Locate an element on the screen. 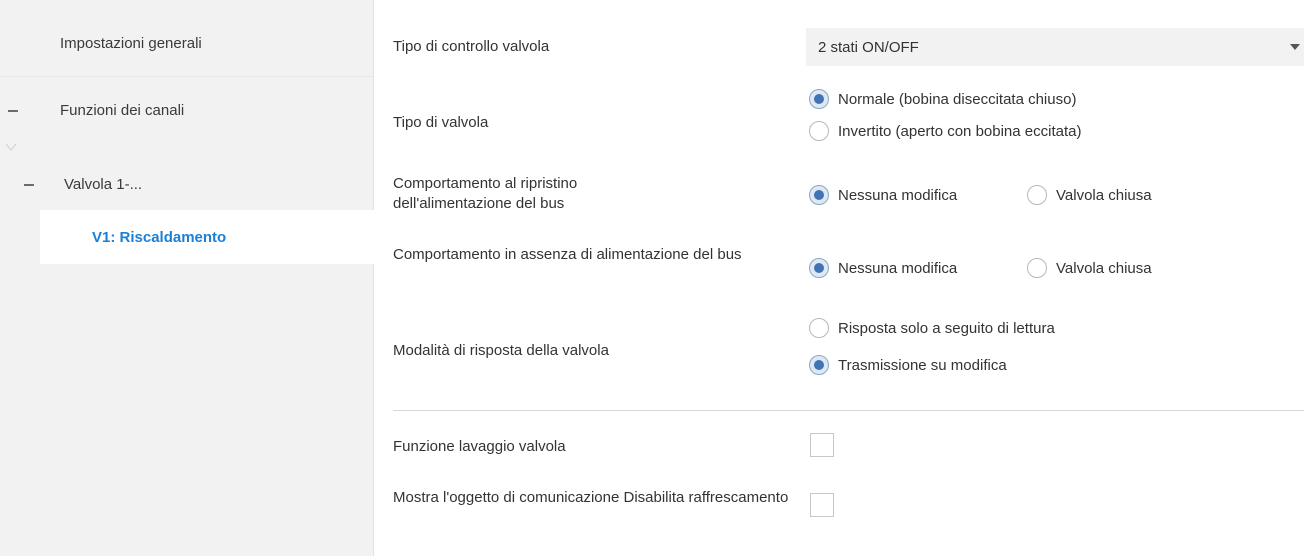 This screenshot has width=1304, height=556. valve-type-inverted-radio: Invertito (aperto con bobina eccitata) is located at coordinates (945, 131).